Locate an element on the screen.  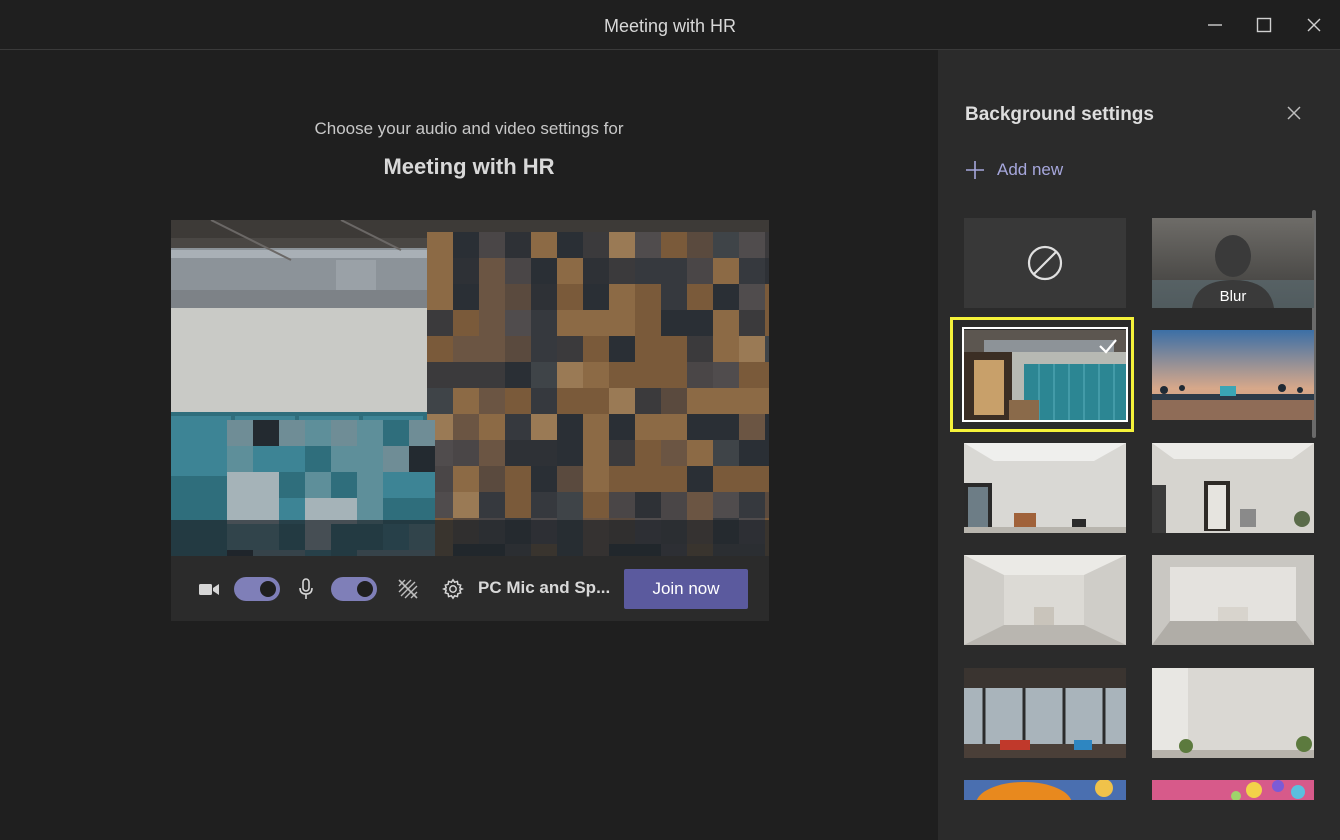
device-settings-button is located at coordinates (453, 589).